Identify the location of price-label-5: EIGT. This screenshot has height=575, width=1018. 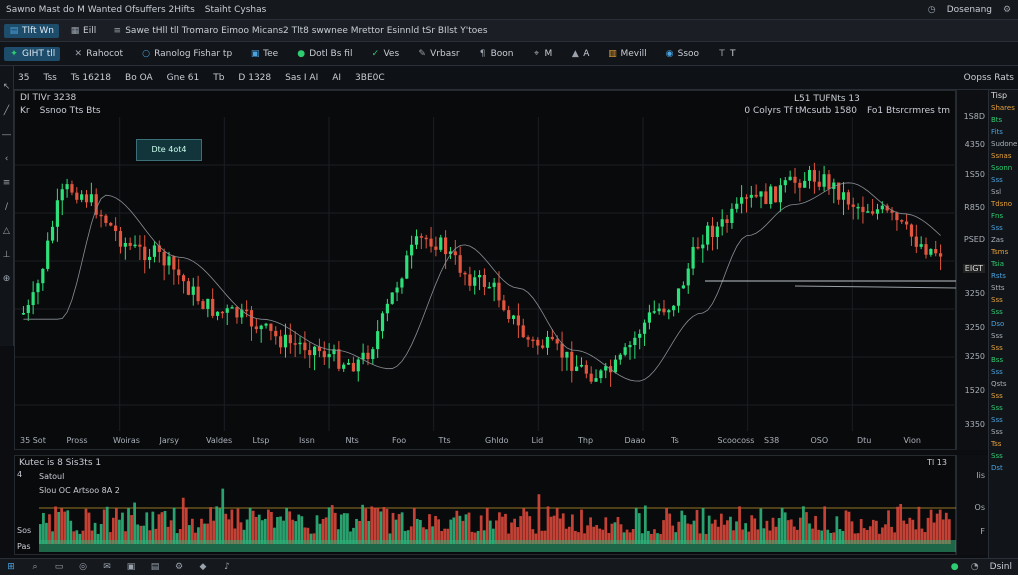
(973, 268).